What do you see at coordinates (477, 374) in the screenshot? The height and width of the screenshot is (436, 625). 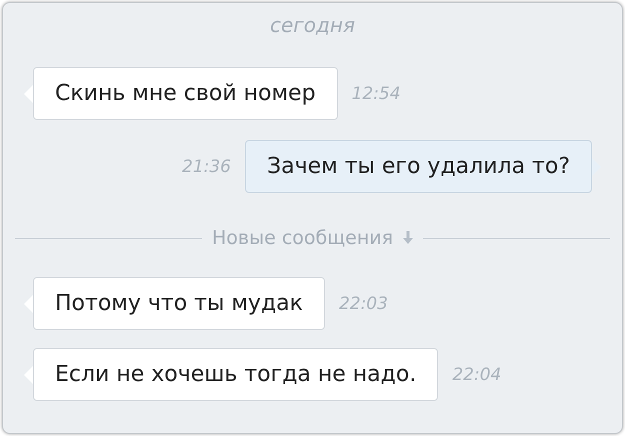 I see `message-time: 22:04` at bounding box center [477, 374].